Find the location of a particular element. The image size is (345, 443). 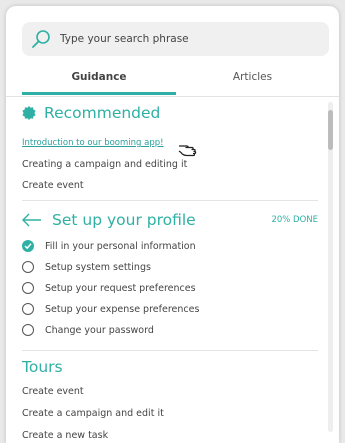

back-arrow-icon is located at coordinates (32, 220).